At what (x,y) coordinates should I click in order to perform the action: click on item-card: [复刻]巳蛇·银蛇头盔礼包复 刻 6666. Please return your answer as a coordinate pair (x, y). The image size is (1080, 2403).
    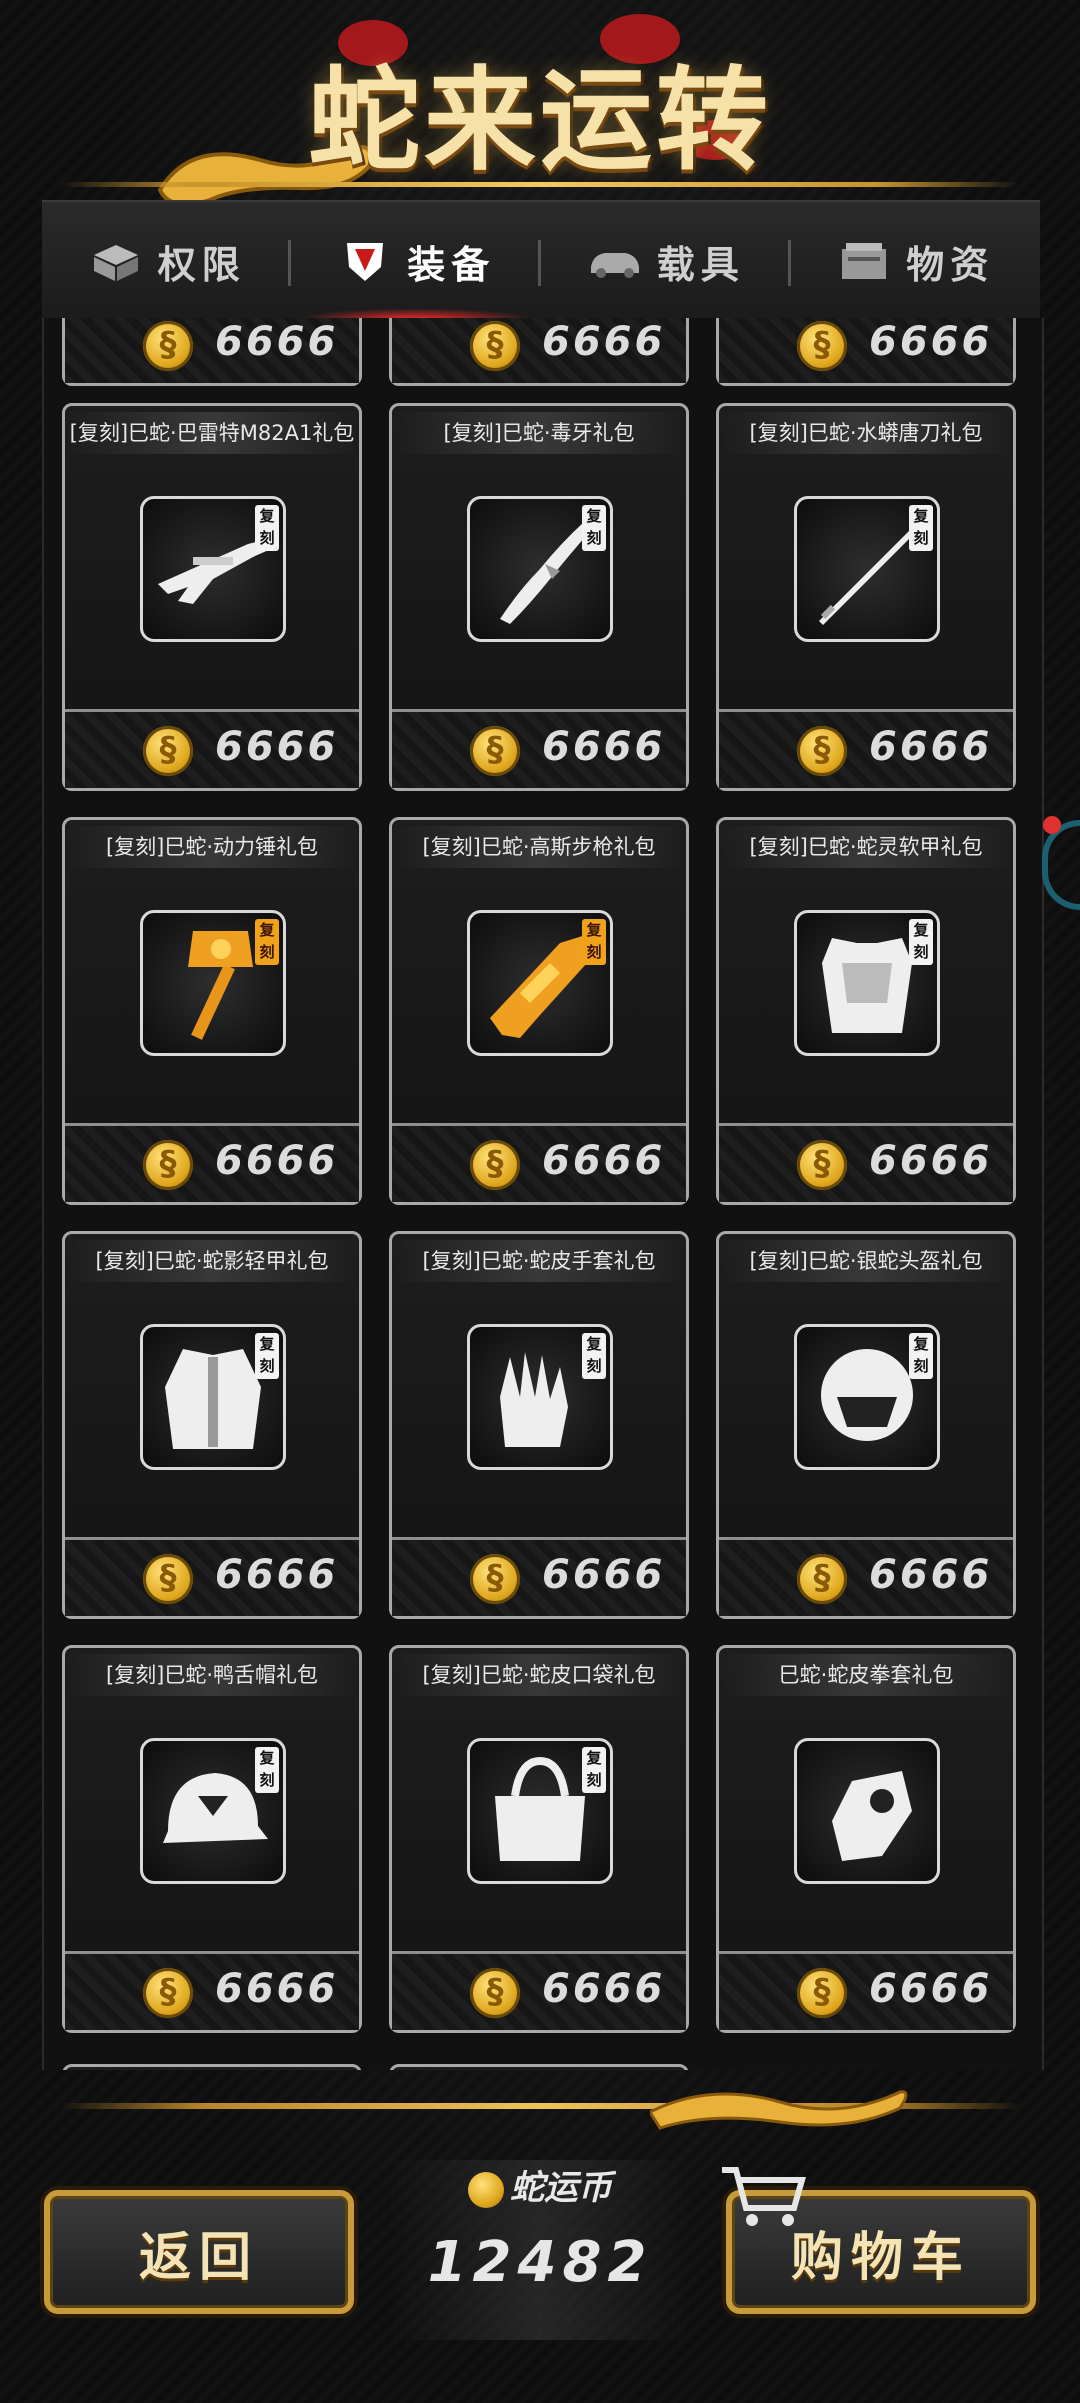
    Looking at the image, I should click on (866, 1425).